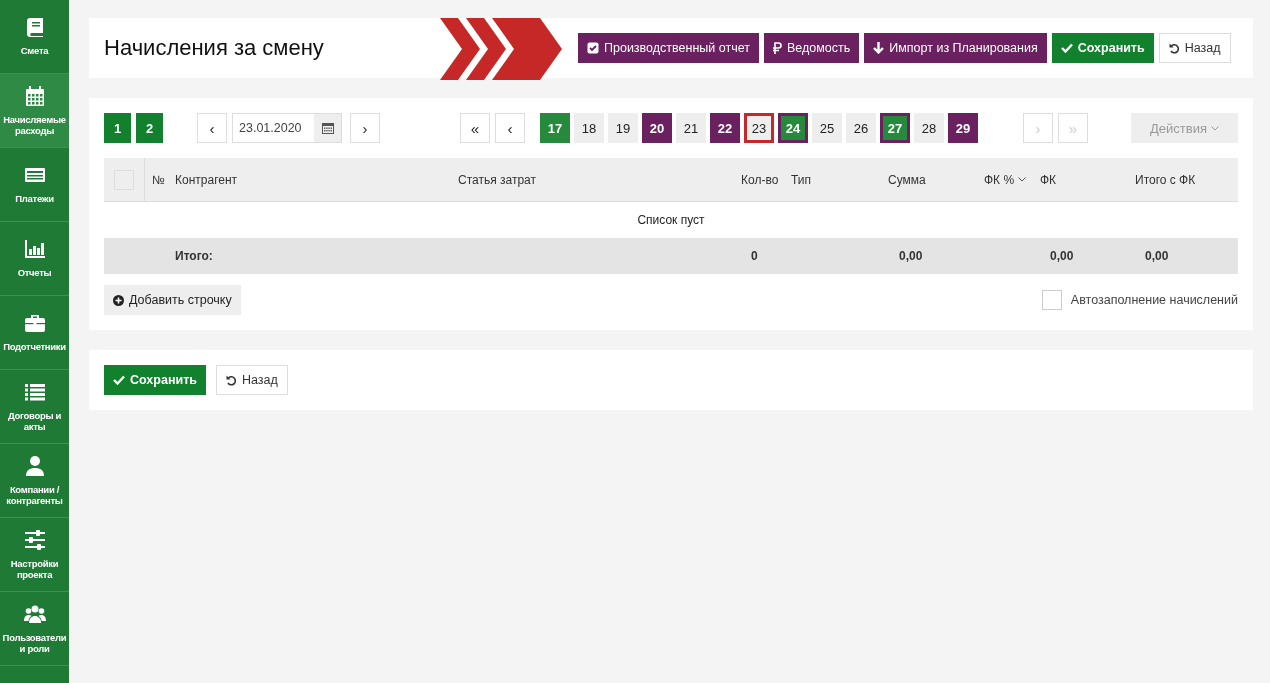 Image resolution: width=1270 pixels, height=683 pixels. What do you see at coordinates (555, 128) in the screenshot?
I see `day-button: 17` at bounding box center [555, 128].